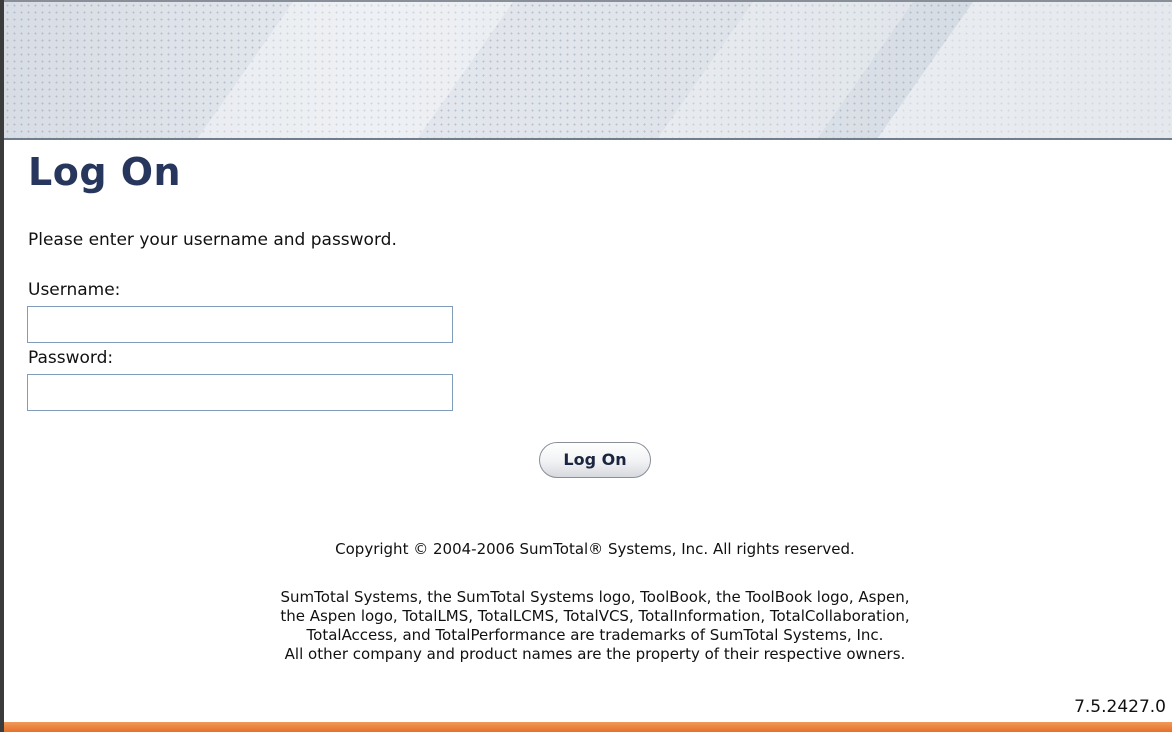  I want to click on password-label: Password:, so click(71, 358).